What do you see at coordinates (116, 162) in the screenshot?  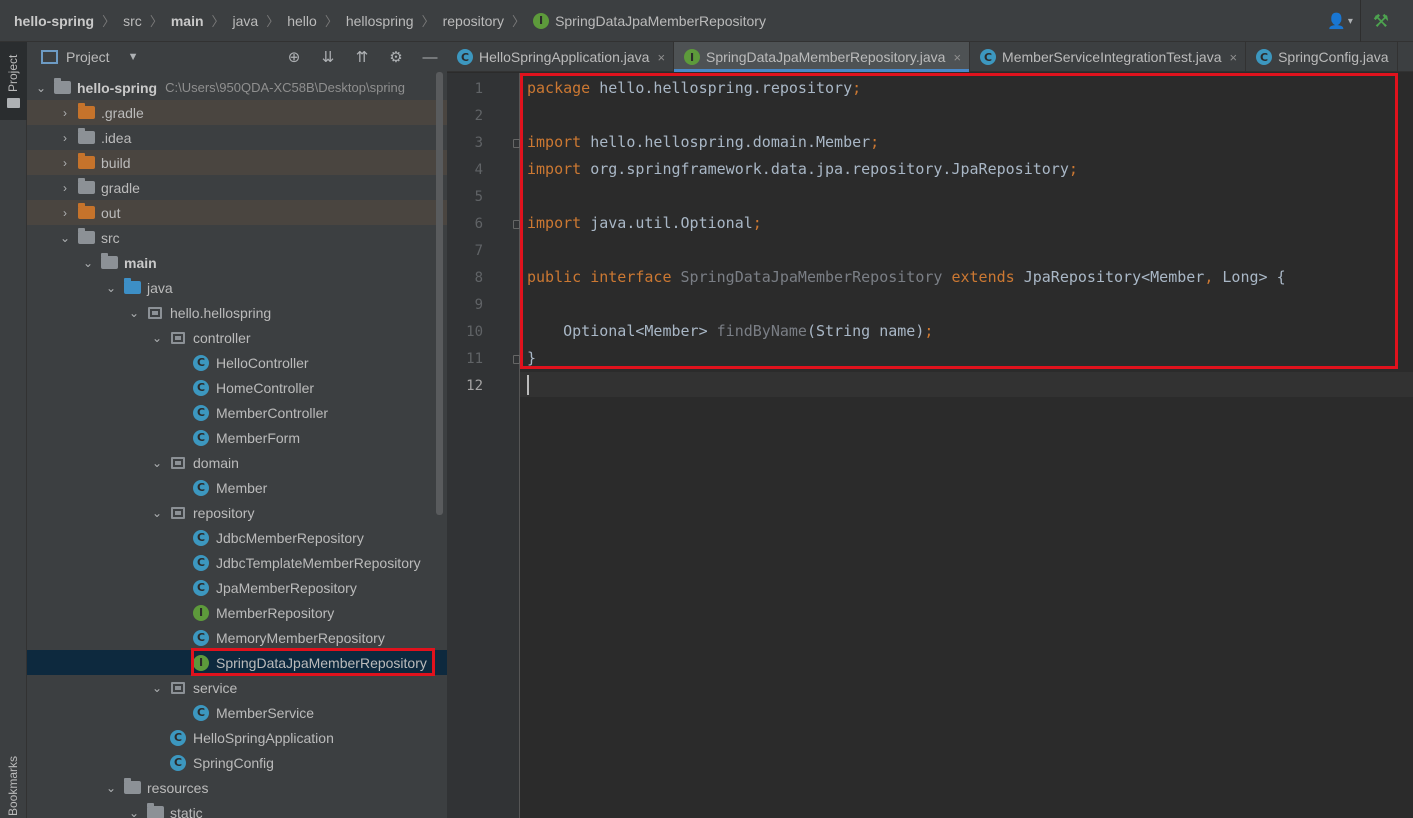 I see `tree-item-label: build` at bounding box center [116, 162].